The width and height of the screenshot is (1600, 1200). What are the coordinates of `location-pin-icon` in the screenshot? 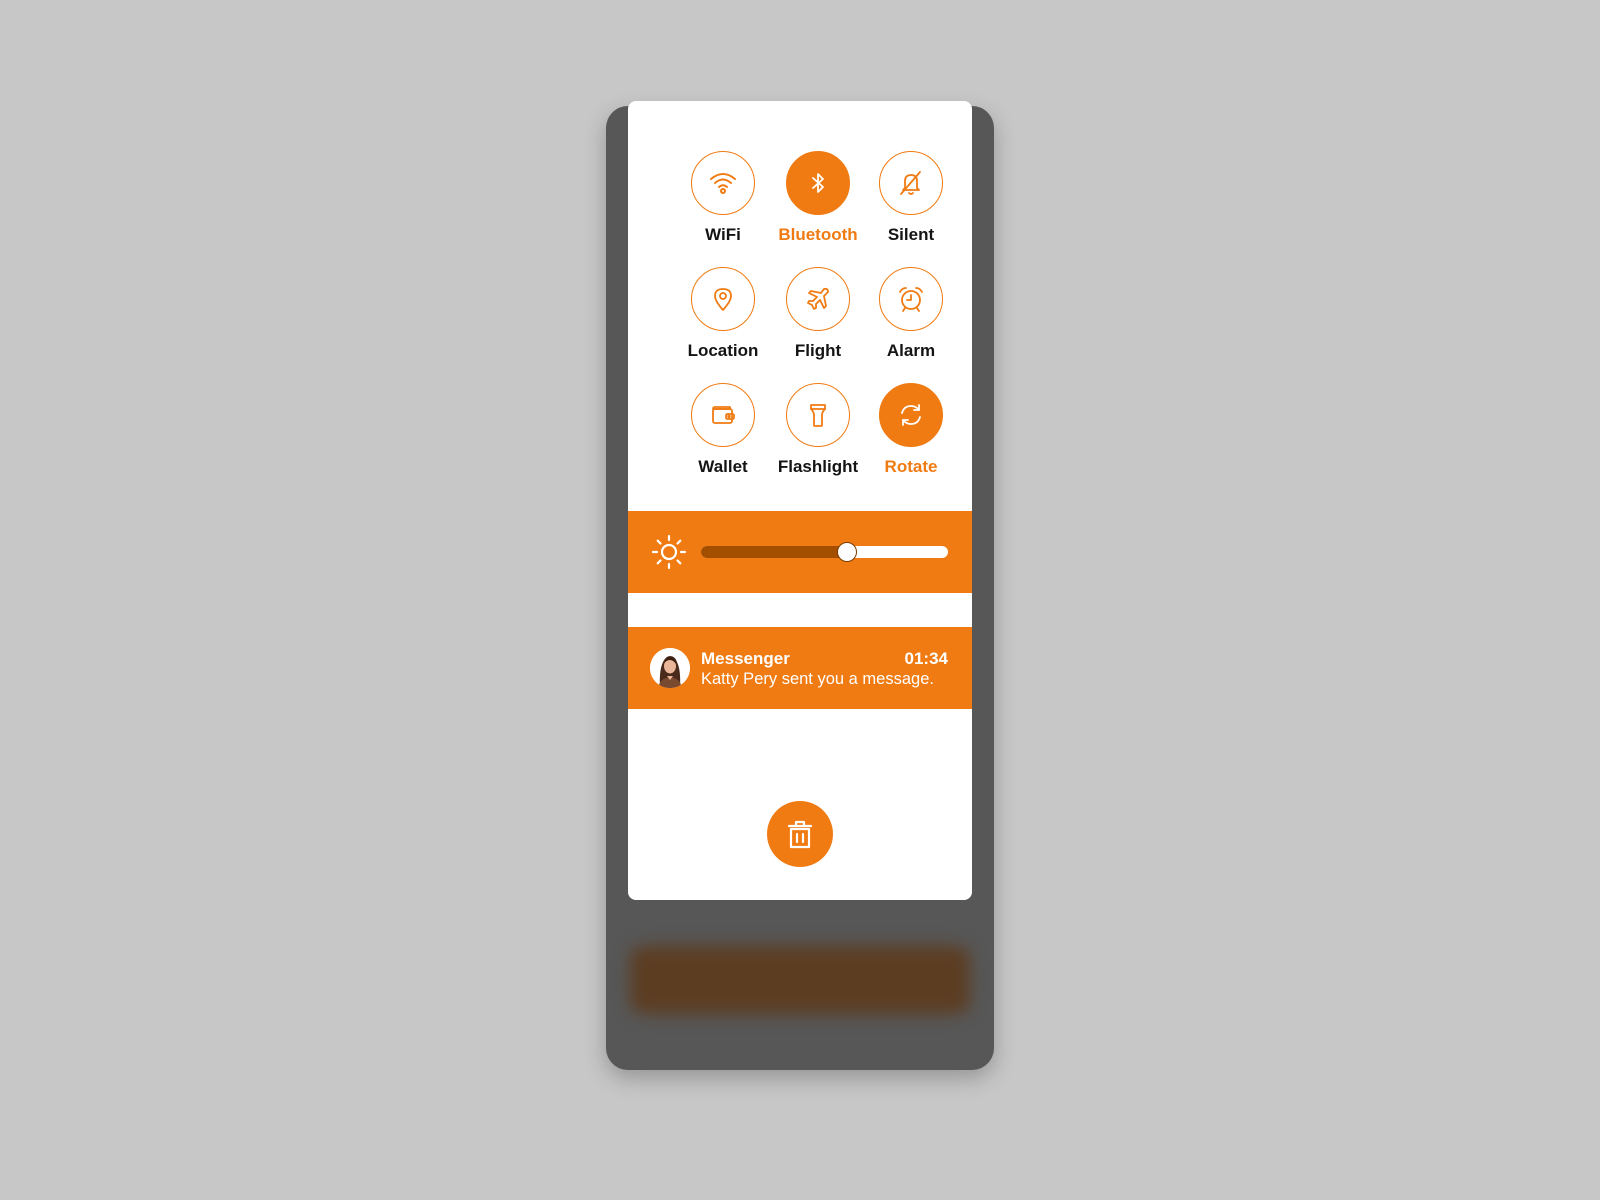 It's located at (723, 299).